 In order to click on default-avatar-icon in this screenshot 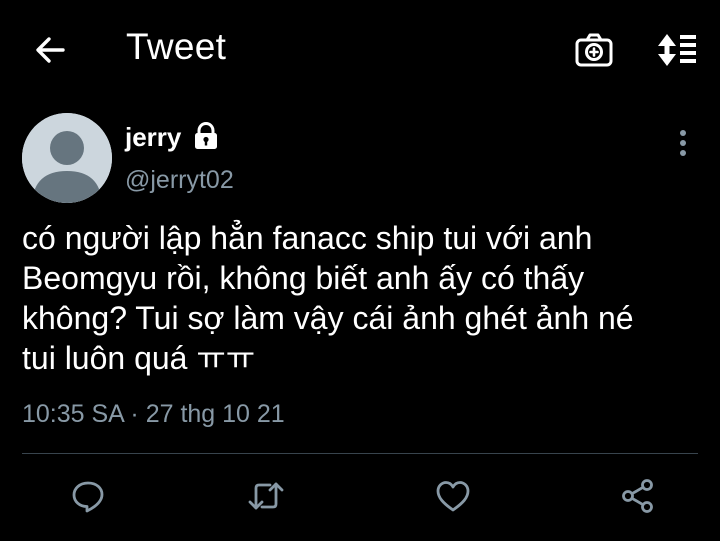, I will do `click(67, 158)`.